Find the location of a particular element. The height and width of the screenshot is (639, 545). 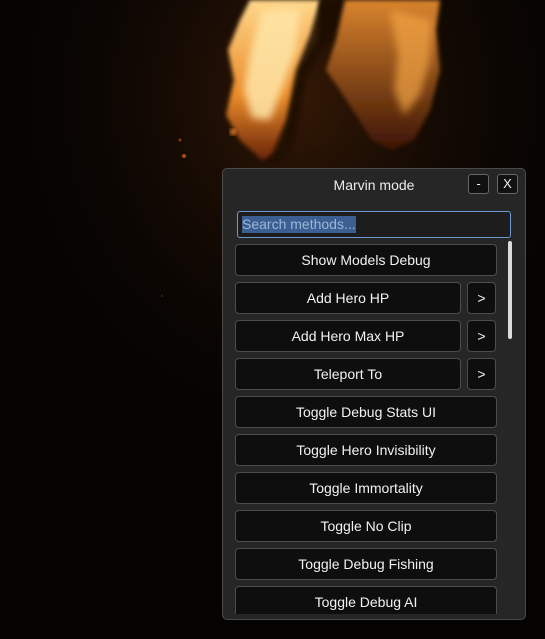

add-hero-max-hp-button: Add Hero Max HP is located at coordinates (348, 336).